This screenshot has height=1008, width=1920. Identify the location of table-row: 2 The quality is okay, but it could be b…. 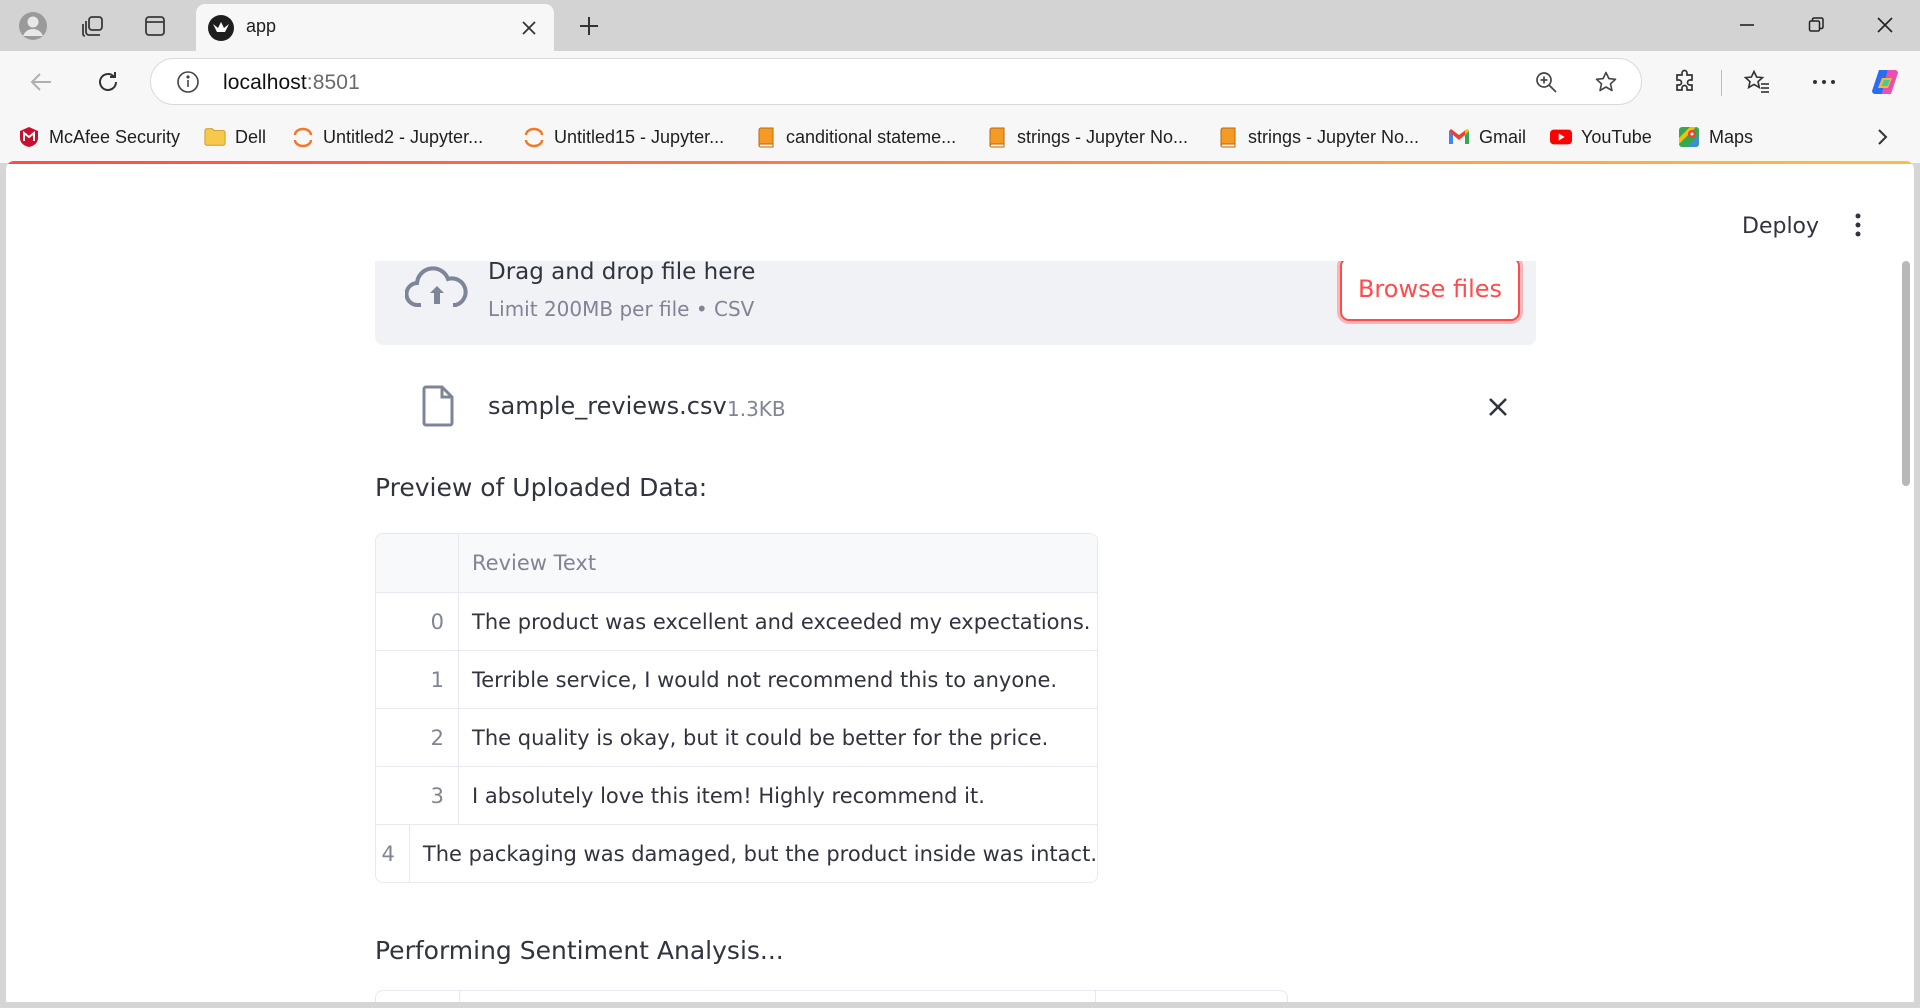
(736, 737).